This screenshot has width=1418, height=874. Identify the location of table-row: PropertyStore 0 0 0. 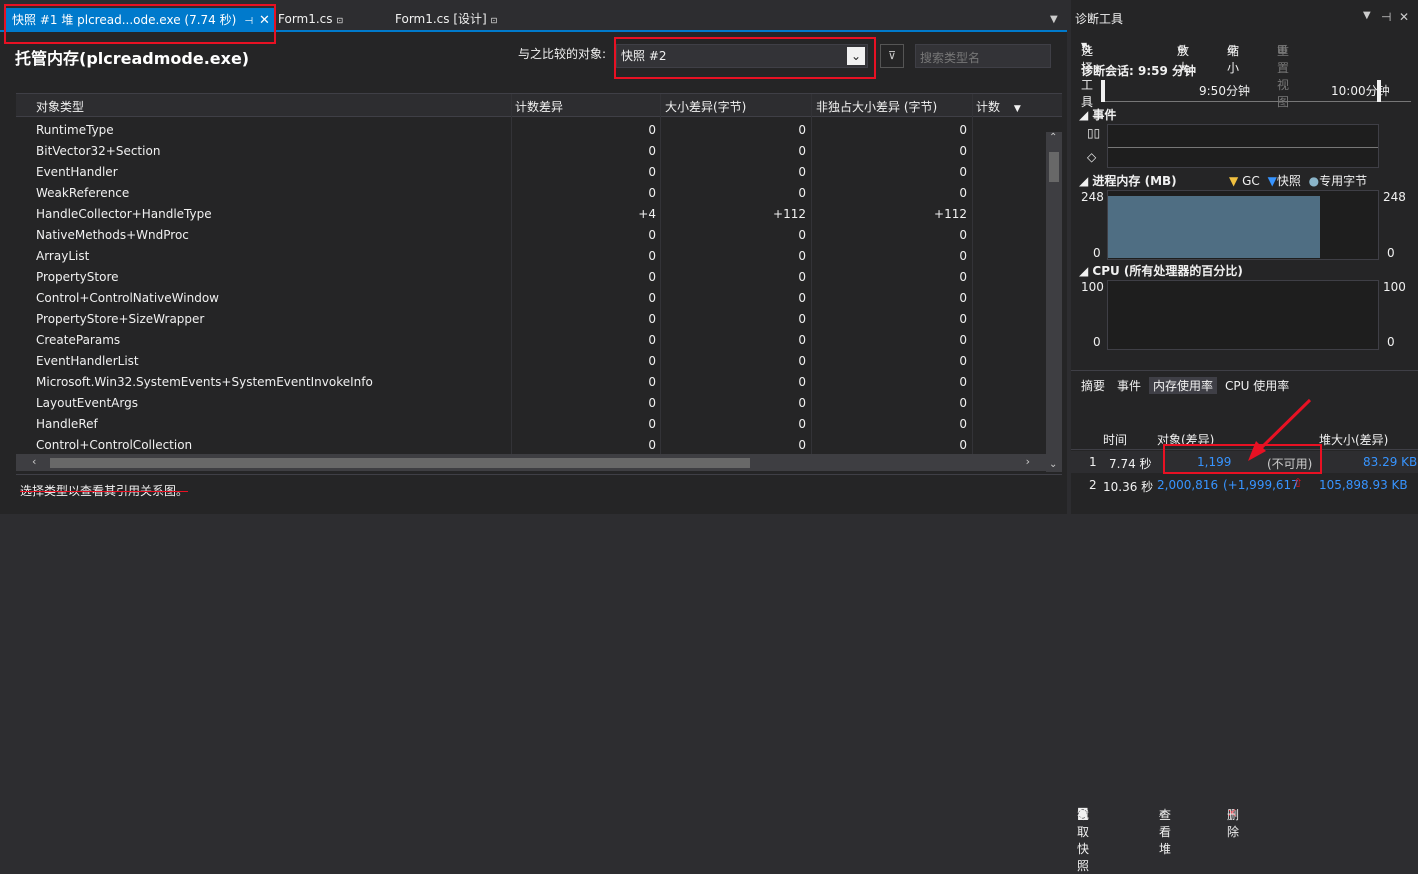
(531, 277).